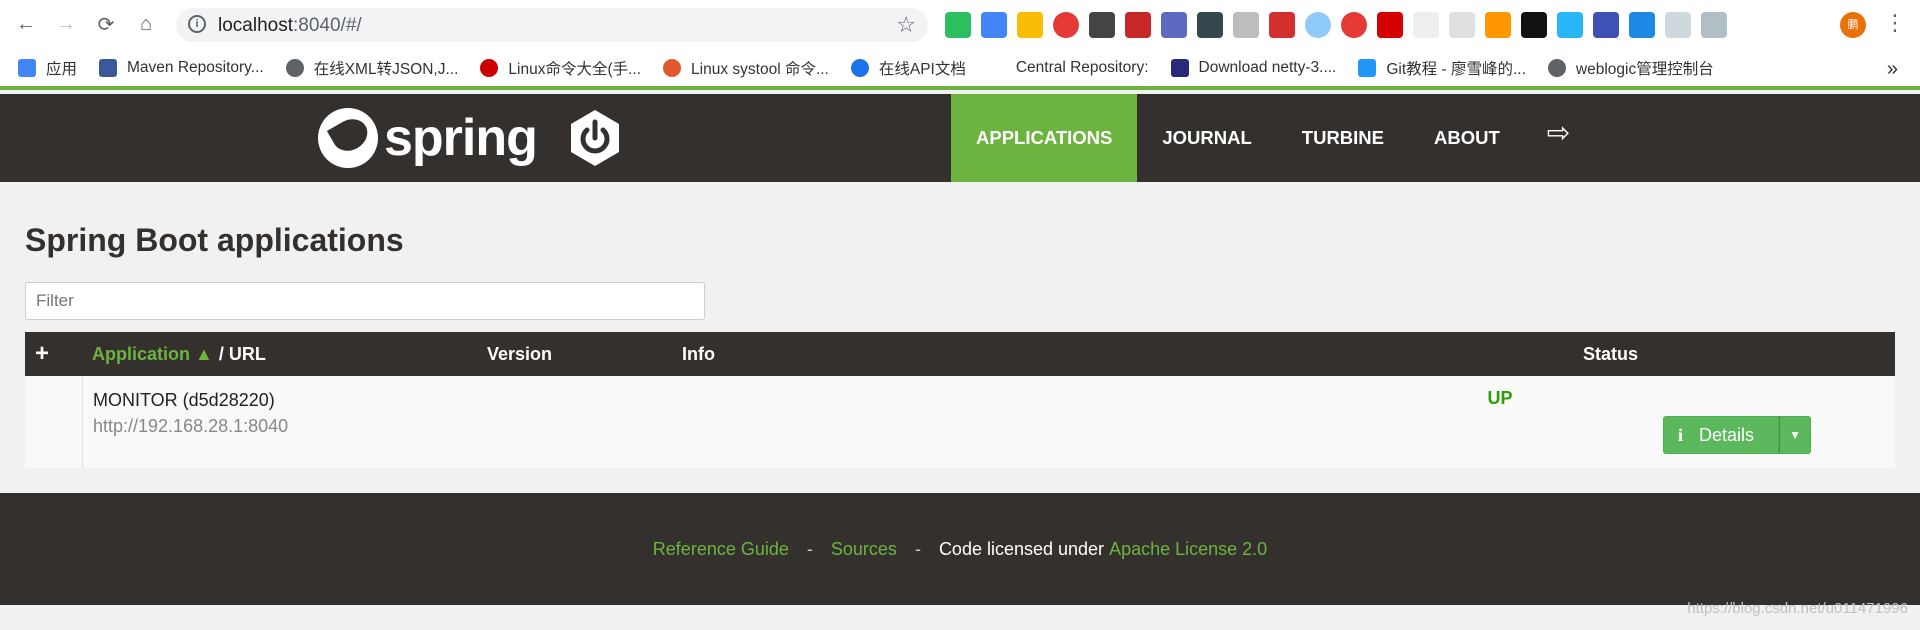 Image resolution: width=1920 pixels, height=630 pixels. Describe the element at coordinates (520, 353) in the screenshot. I see `column-version: Version` at that location.